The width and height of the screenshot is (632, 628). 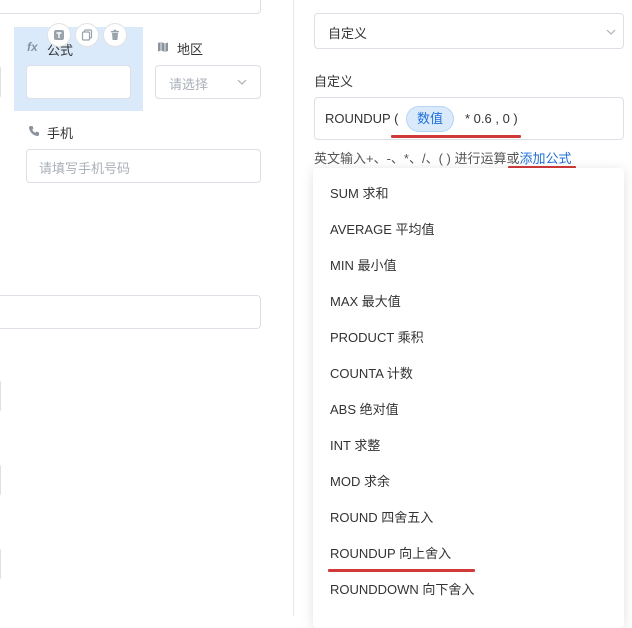 I want to click on function-item-sum: SUM 求和, so click(x=359, y=192).